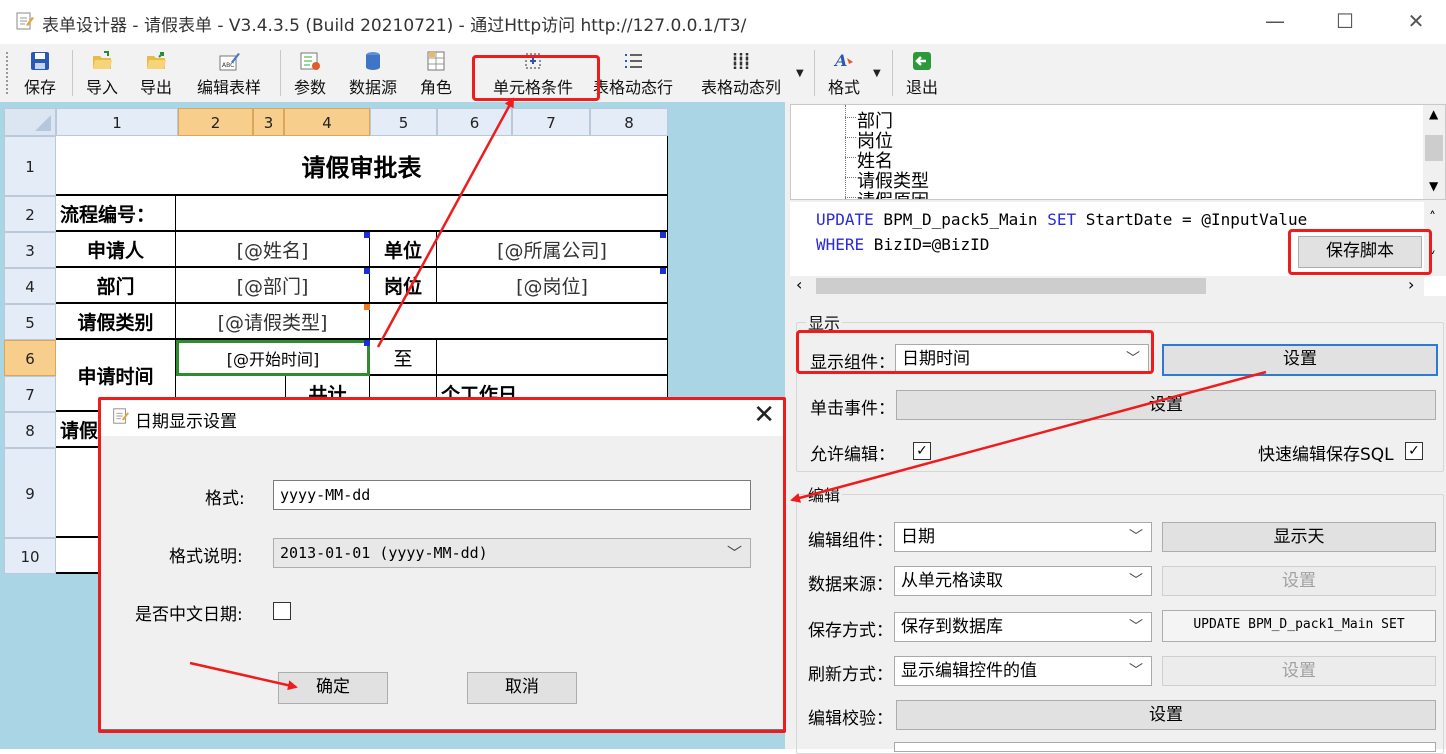  I want to click on edit-validate-settings-button: 设置, so click(1166, 715).